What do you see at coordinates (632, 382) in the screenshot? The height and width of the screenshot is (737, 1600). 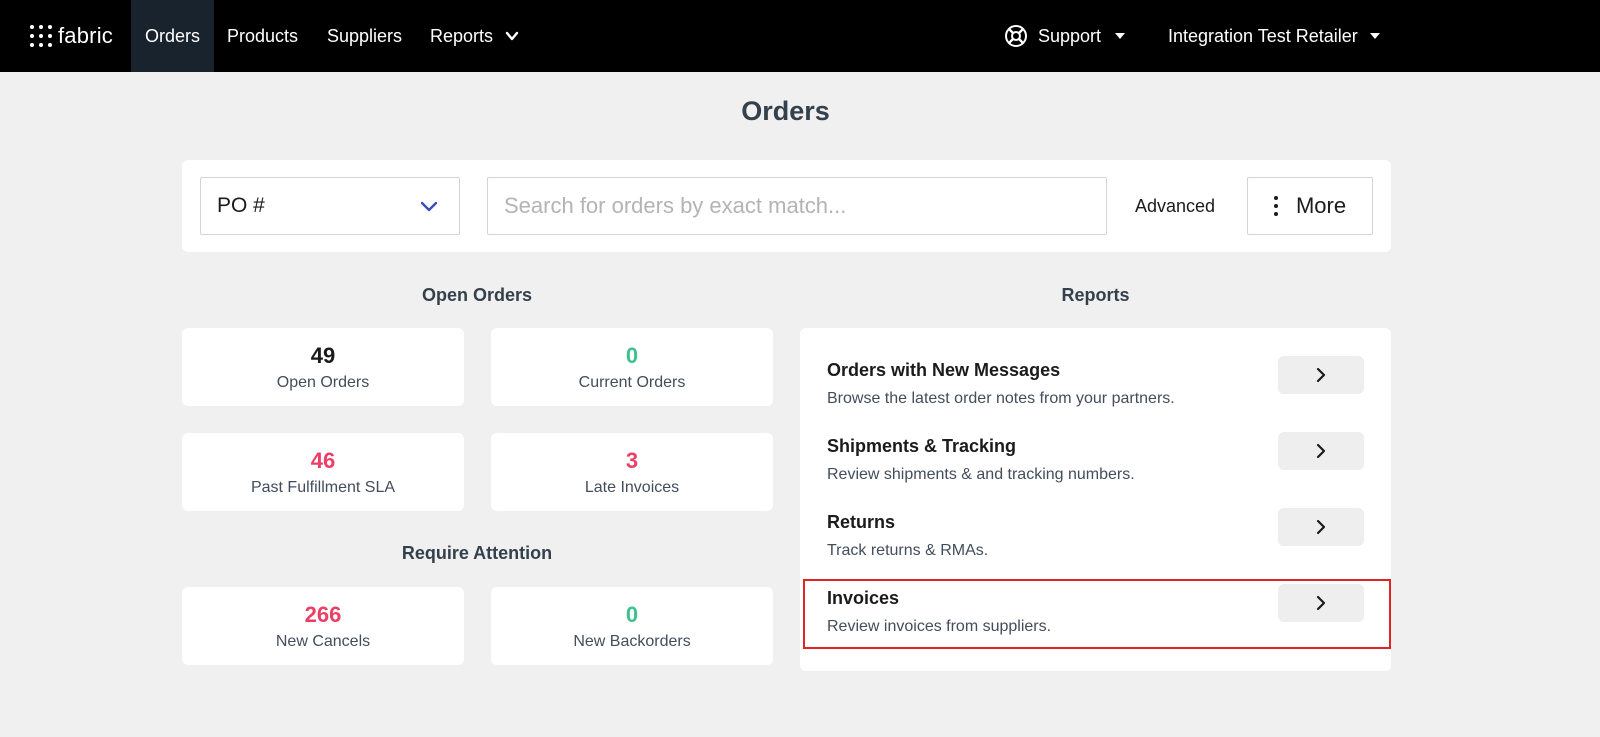 I see `stat-label: Current Orders` at bounding box center [632, 382].